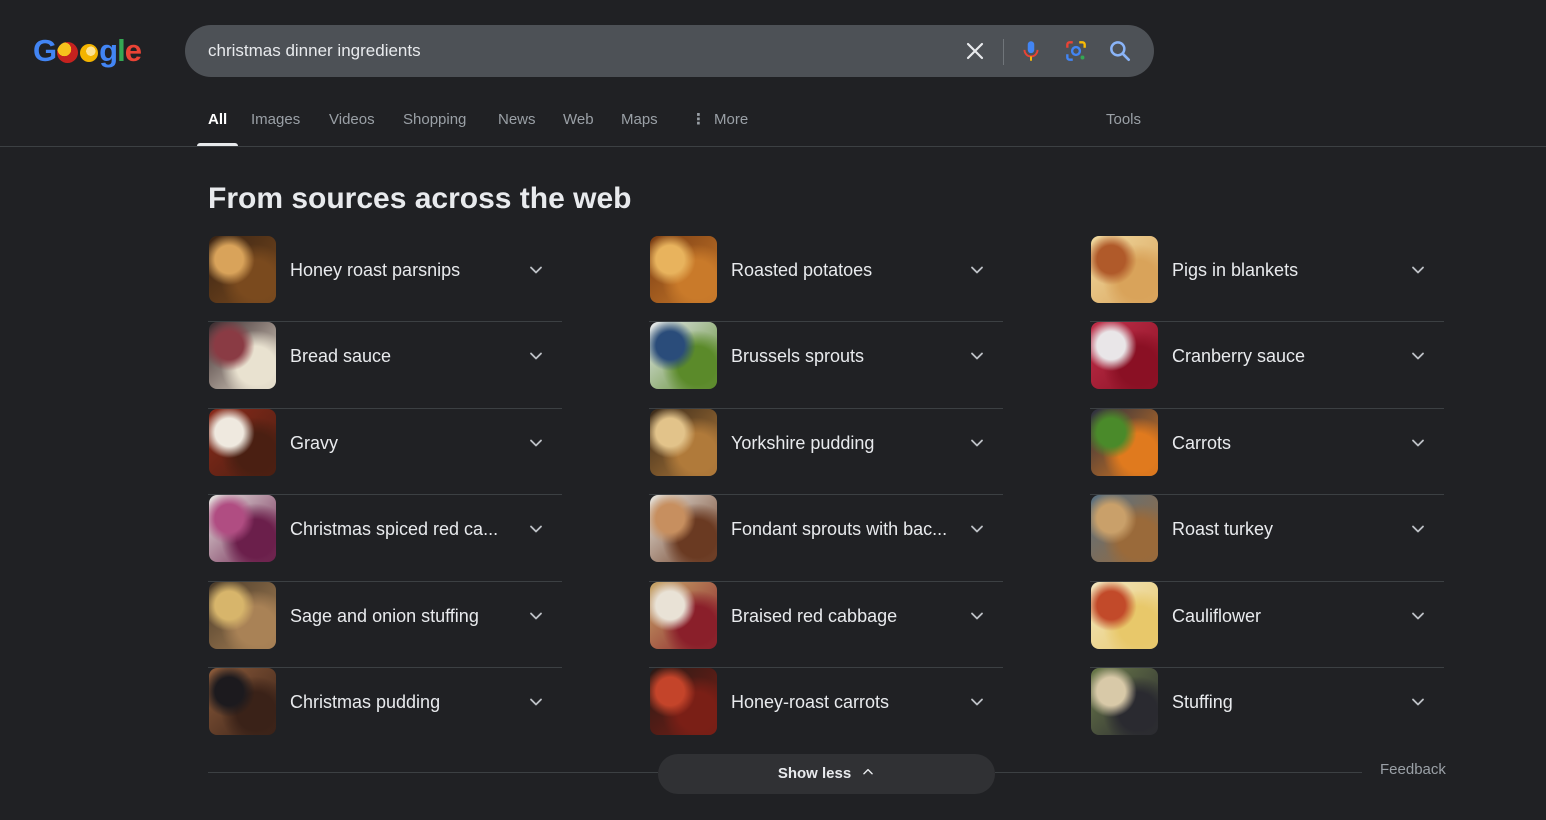 This screenshot has height=820, width=1546. I want to click on ingredient-item: Stuffing, so click(1267, 710).